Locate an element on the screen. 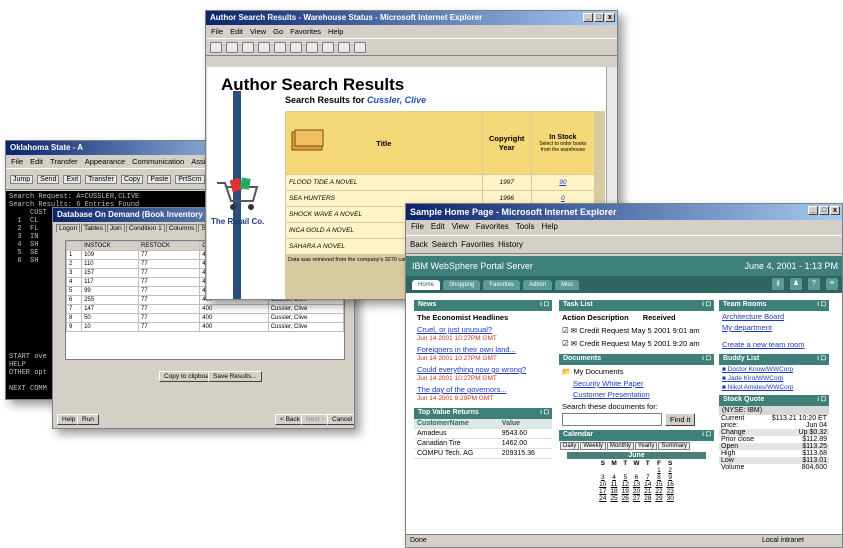 The width and height of the screenshot is (843, 548). calendar-day: 19 is located at coordinates (625, 491).